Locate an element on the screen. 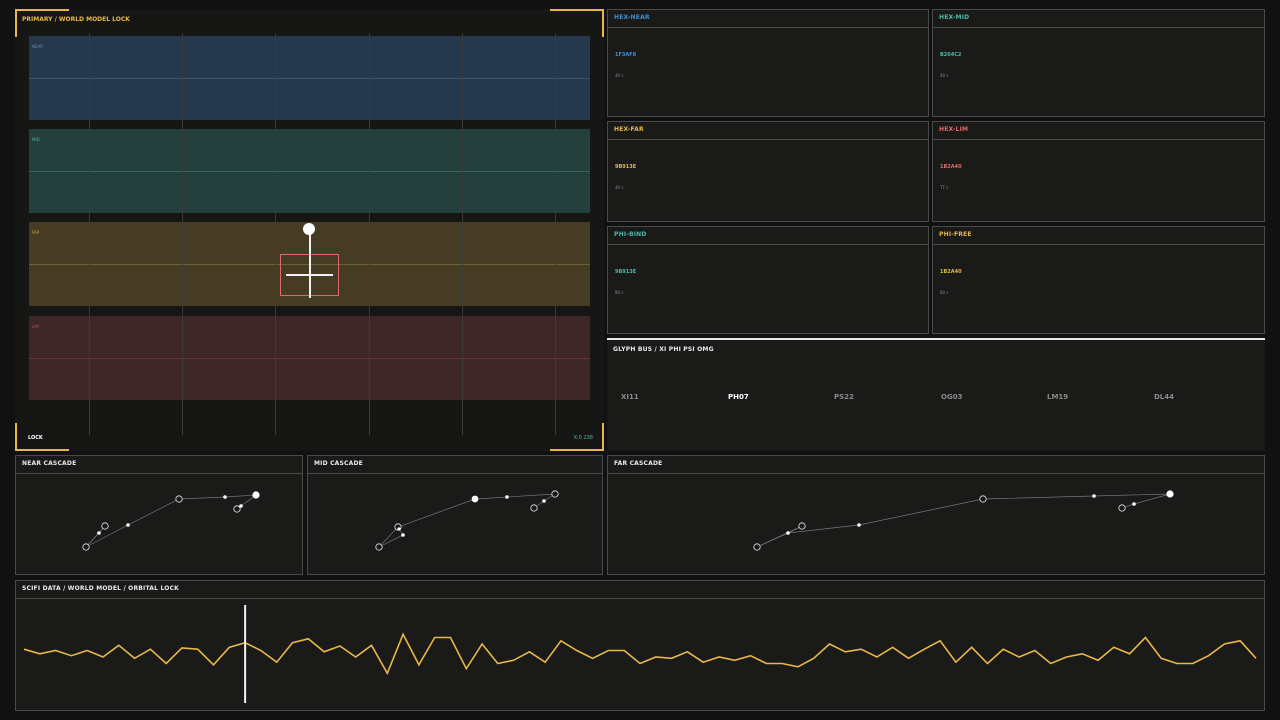  card-phi-bind: PHI-BIND 9B913E 80 s is located at coordinates (768, 280).